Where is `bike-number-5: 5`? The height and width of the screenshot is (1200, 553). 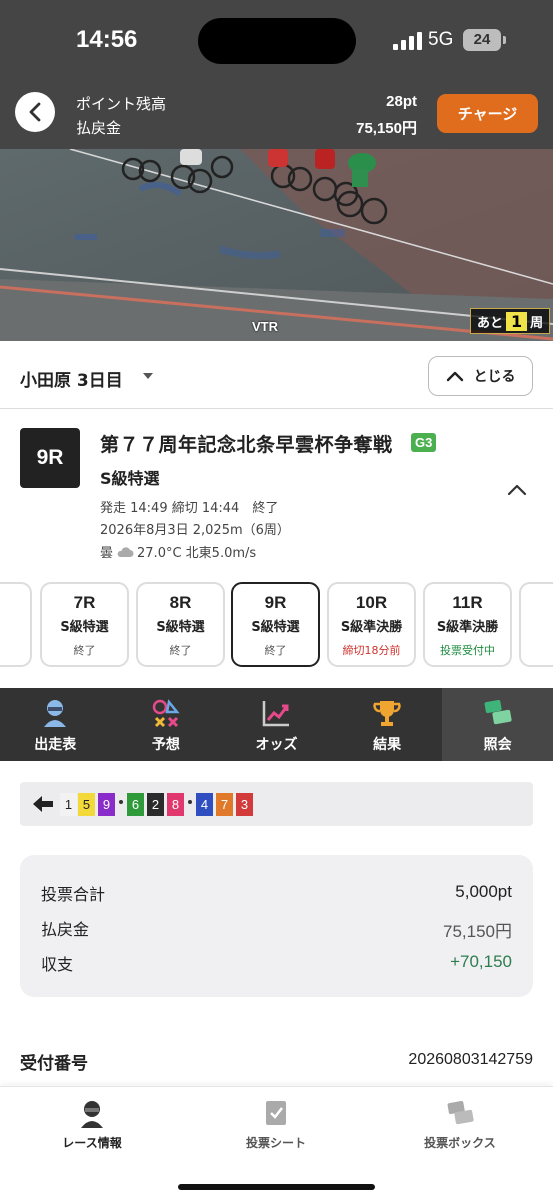 bike-number-5: 5 is located at coordinates (86, 804).